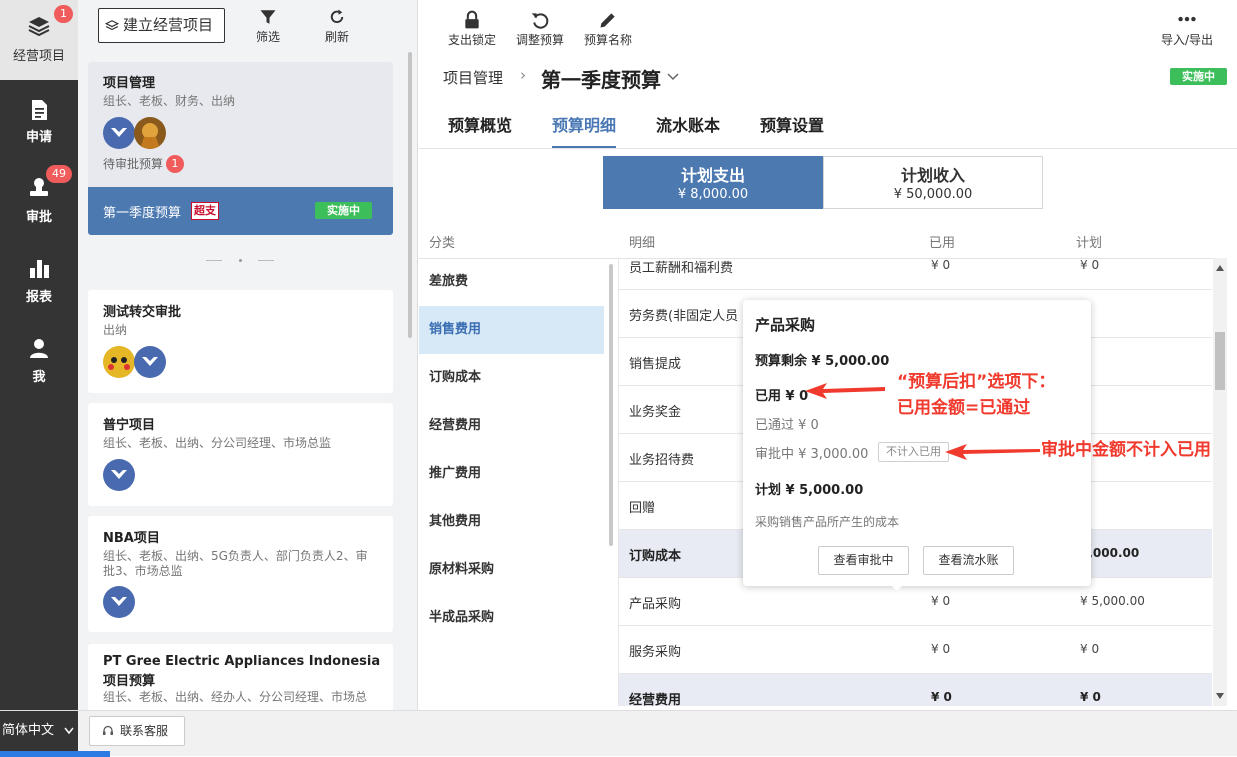 The width and height of the screenshot is (1237, 757). I want to click on rail-label-apply: 申请, so click(38, 137).